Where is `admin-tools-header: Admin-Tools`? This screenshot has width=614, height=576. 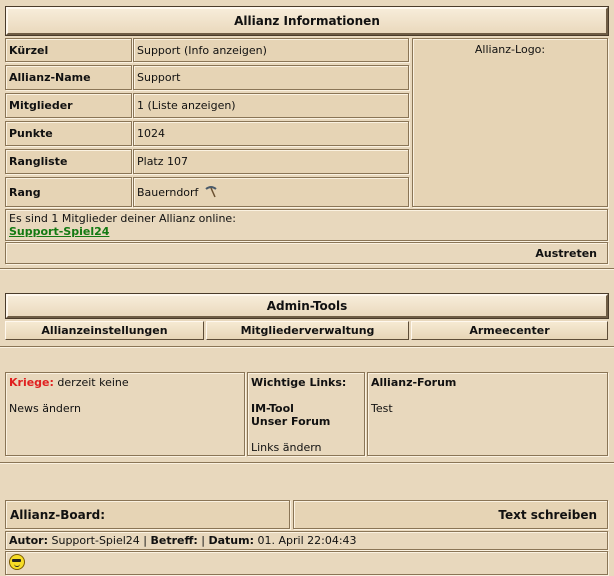
admin-tools-header: Admin-Tools is located at coordinates (307, 306).